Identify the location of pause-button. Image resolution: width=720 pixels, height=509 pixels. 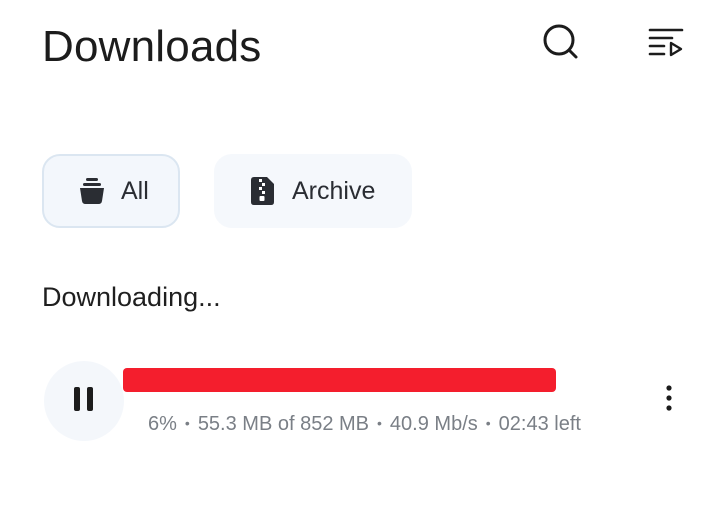
(84, 401).